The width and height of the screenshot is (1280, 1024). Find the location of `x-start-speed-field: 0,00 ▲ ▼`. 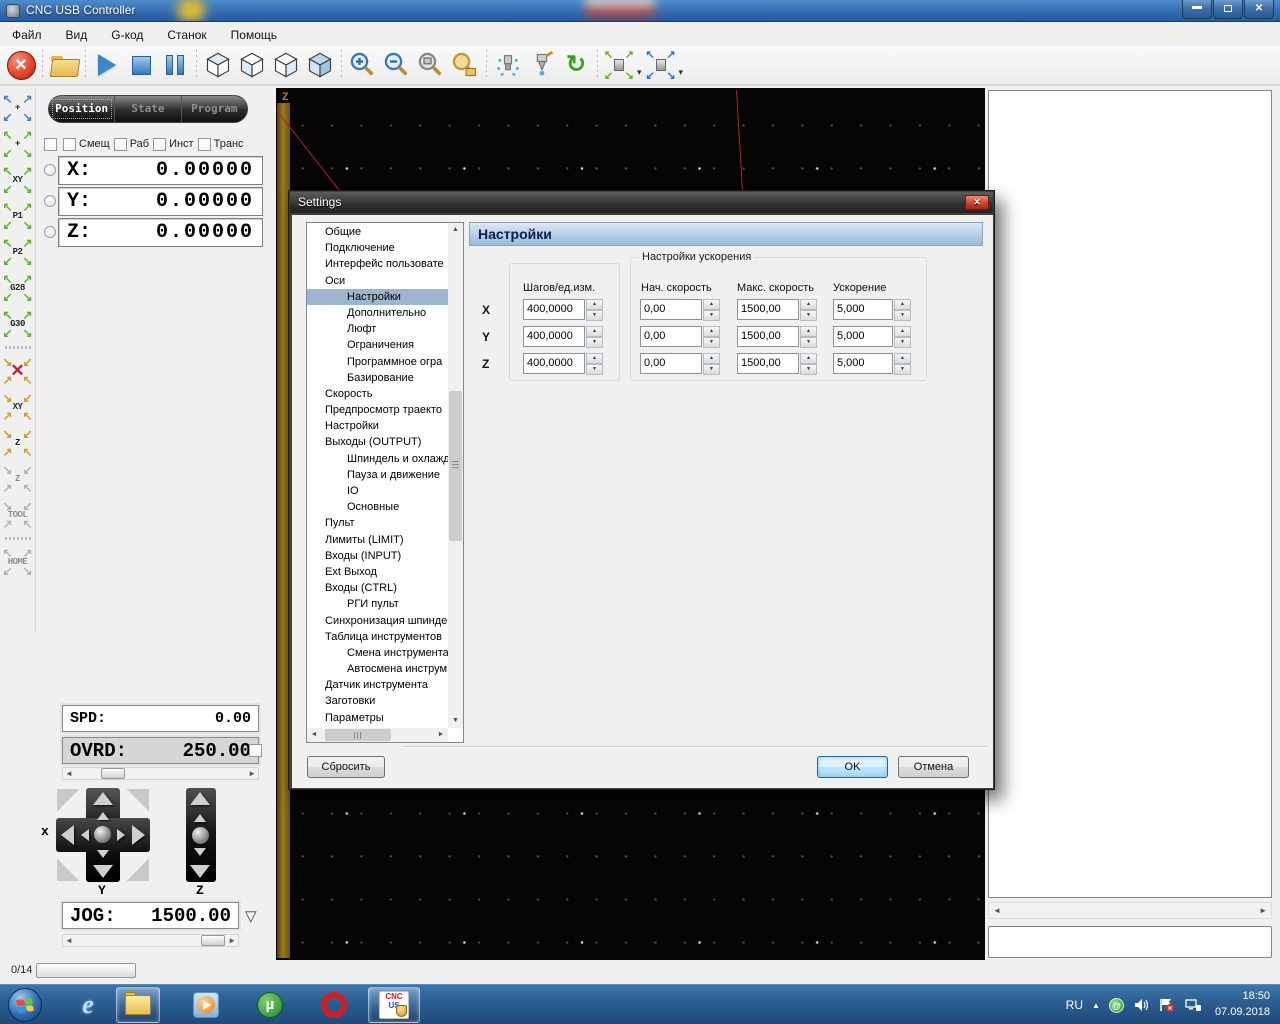

x-start-speed-field: 0,00 ▲ ▼ is located at coordinates (680, 310).